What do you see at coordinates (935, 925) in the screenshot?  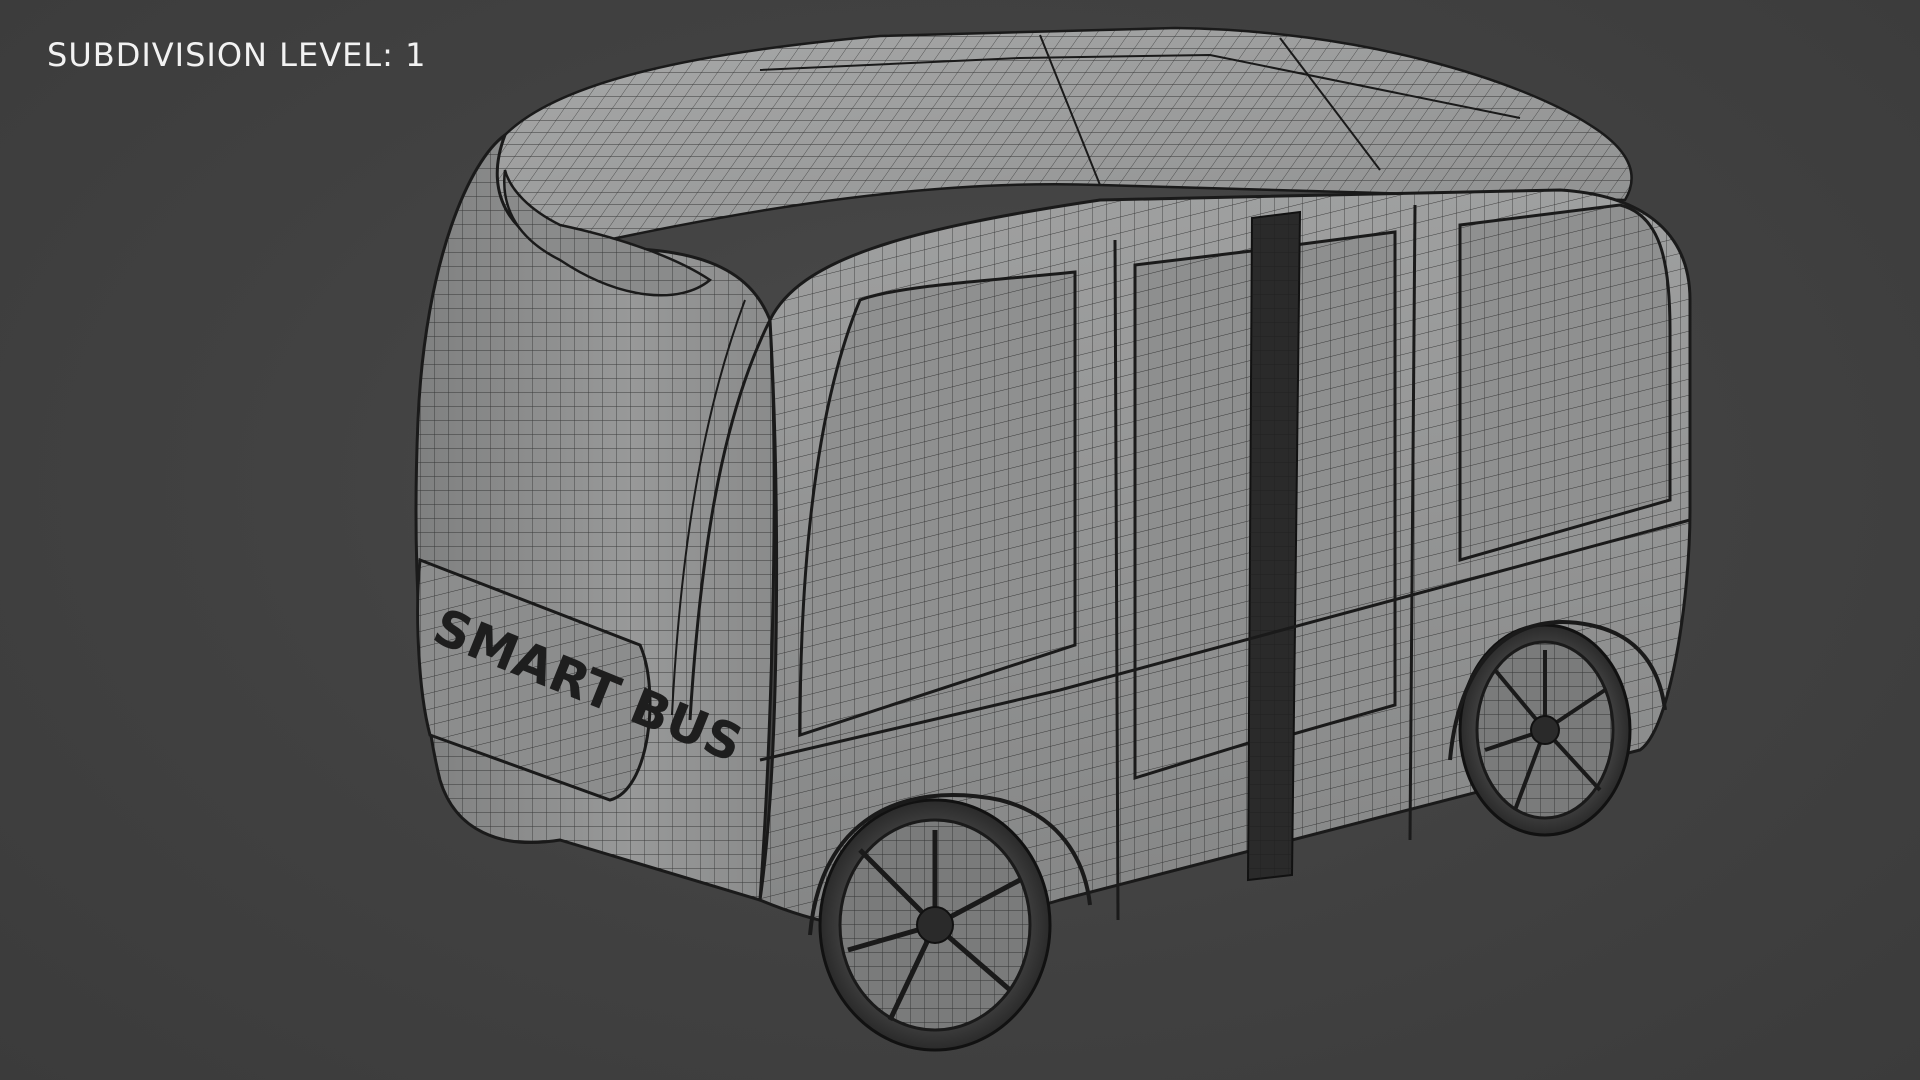 I see `front-wheel` at bounding box center [935, 925].